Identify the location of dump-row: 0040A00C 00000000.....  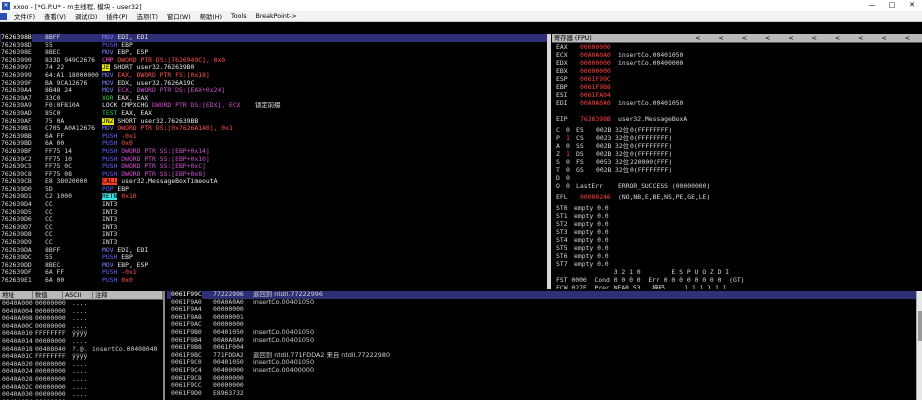
(81, 327).